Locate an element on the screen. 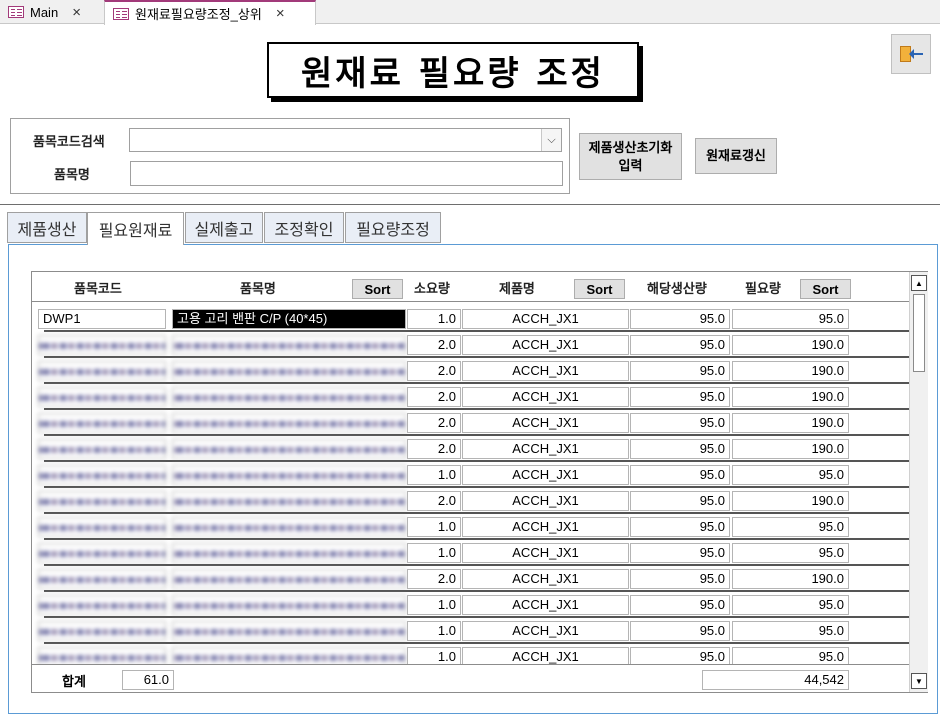 This screenshot has height=718, width=940. tab-adjust-check: 조정확인 is located at coordinates (304, 227).